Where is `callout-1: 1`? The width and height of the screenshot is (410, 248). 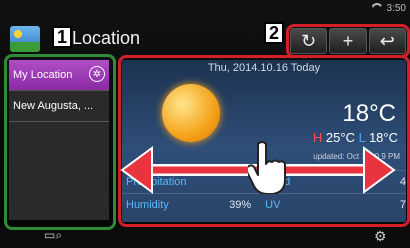 callout-1: 1 is located at coordinates (62, 37).